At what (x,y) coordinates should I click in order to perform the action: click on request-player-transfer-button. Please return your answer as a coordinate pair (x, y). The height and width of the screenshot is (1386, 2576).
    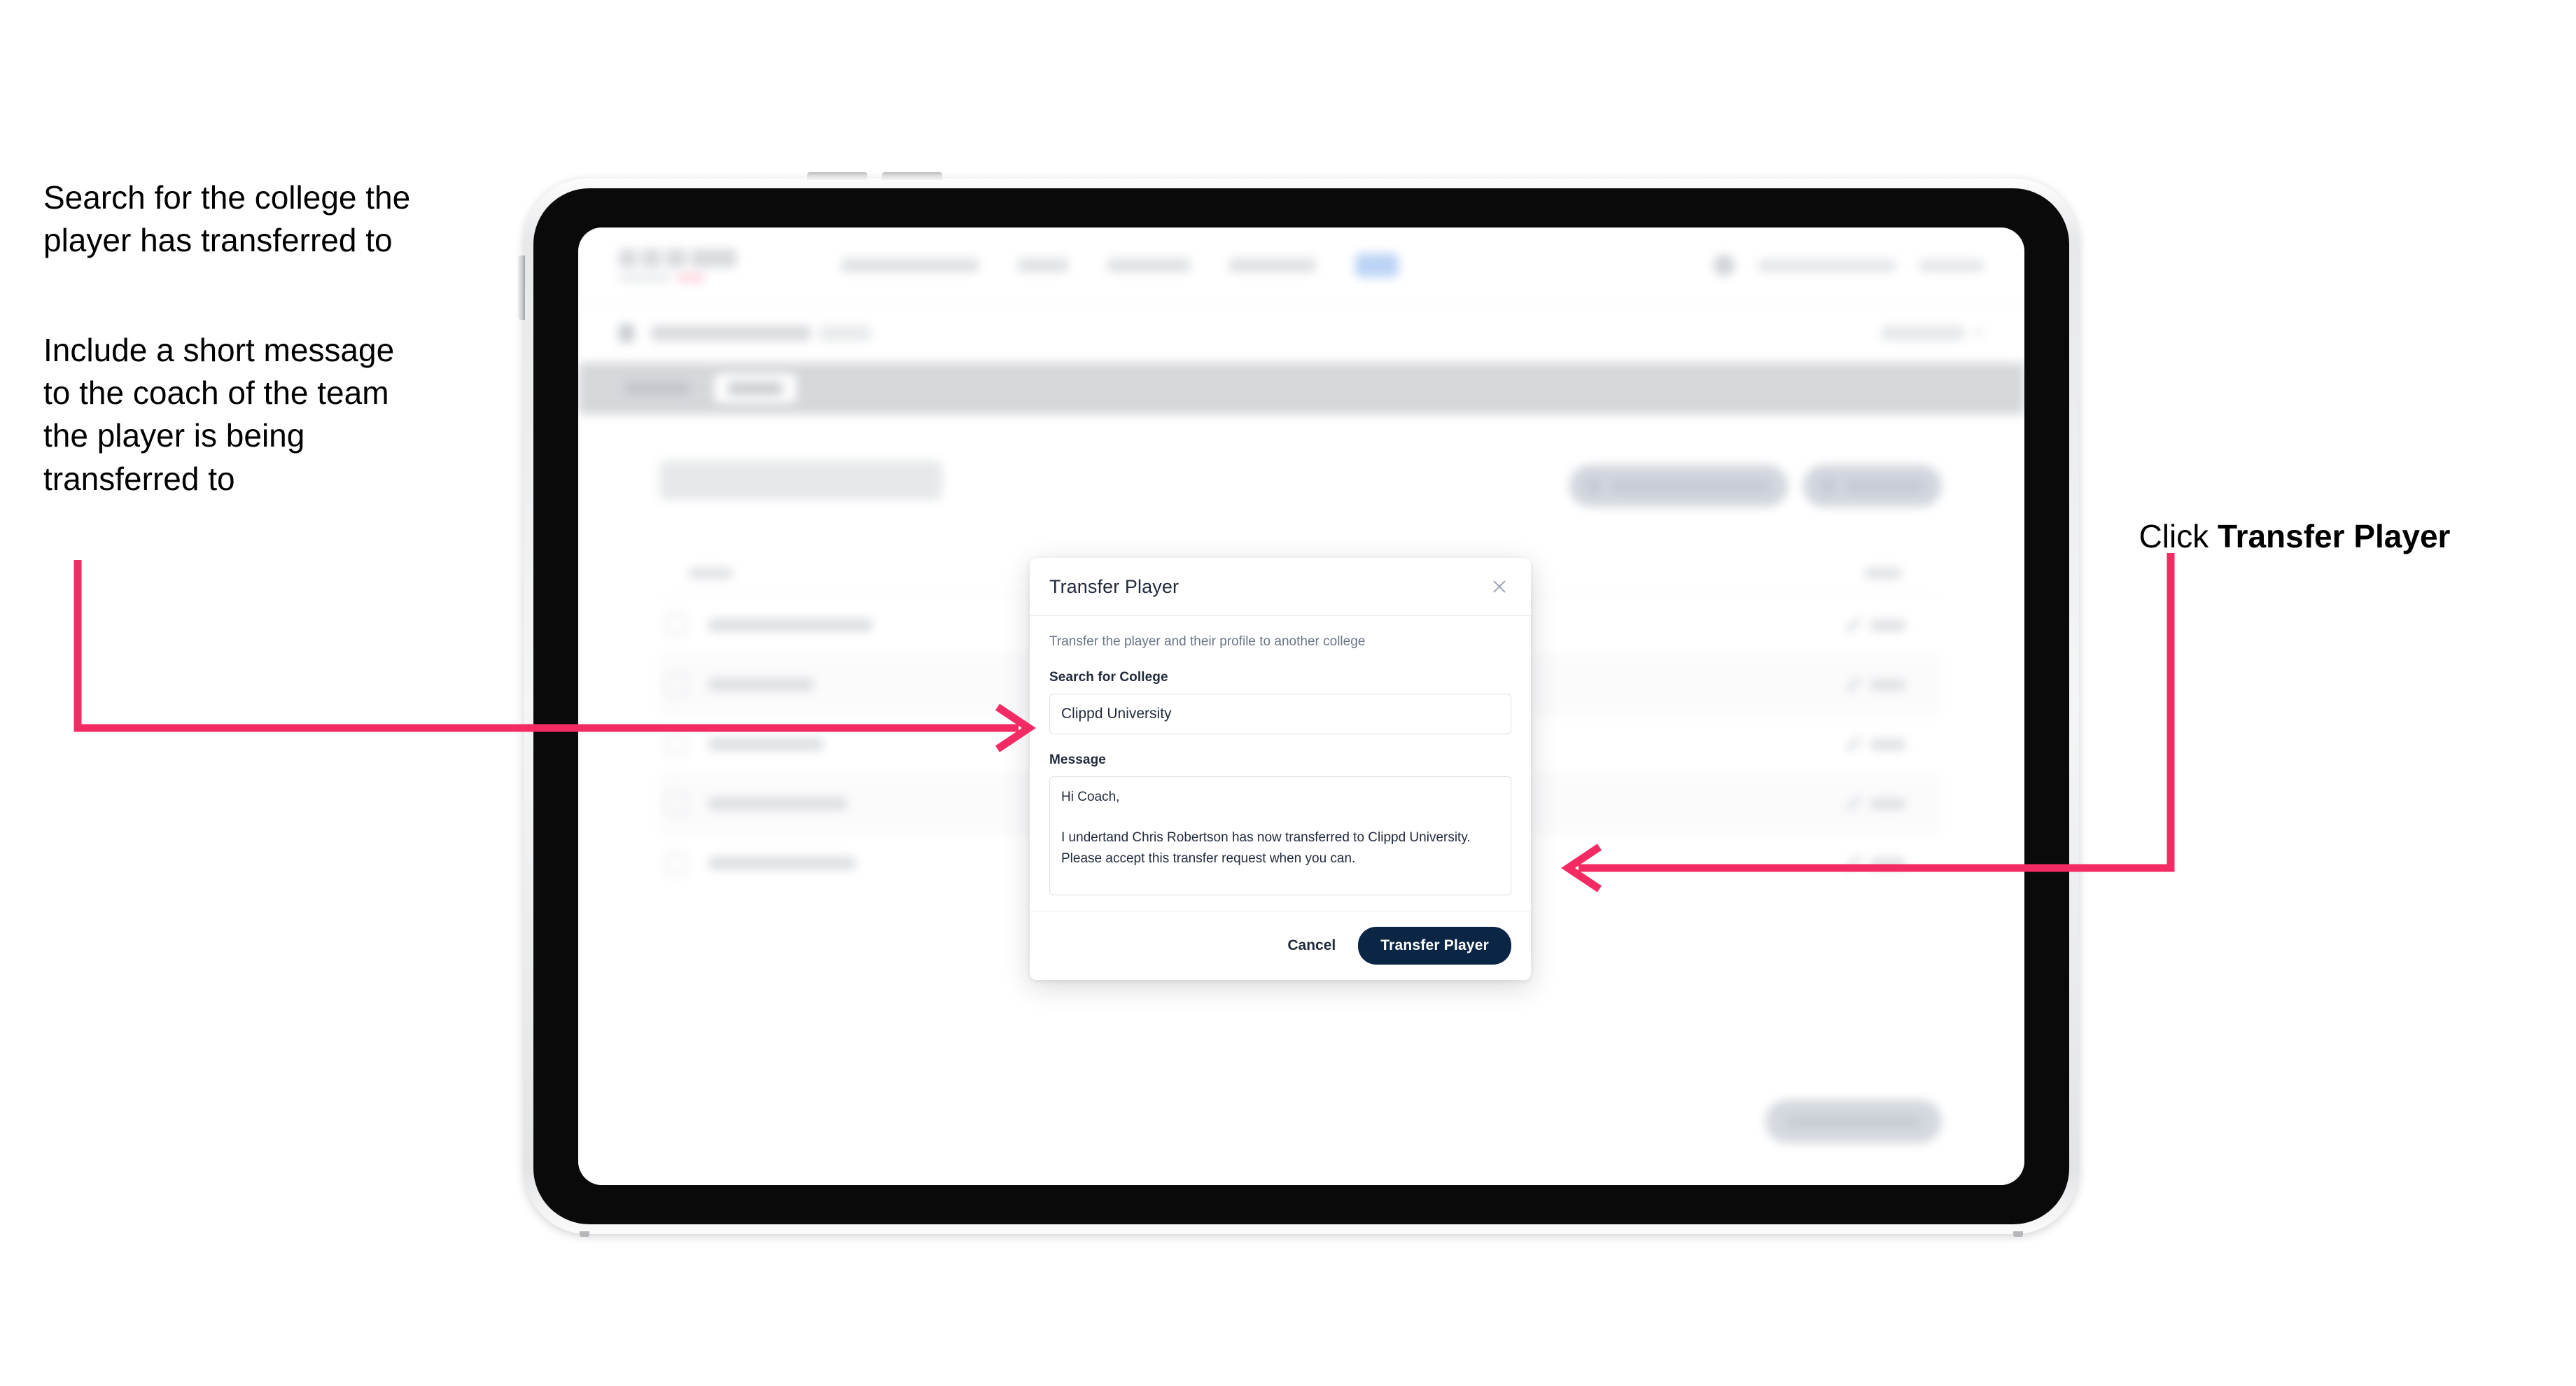
    Looking at the image, I should click on (1678, 486).